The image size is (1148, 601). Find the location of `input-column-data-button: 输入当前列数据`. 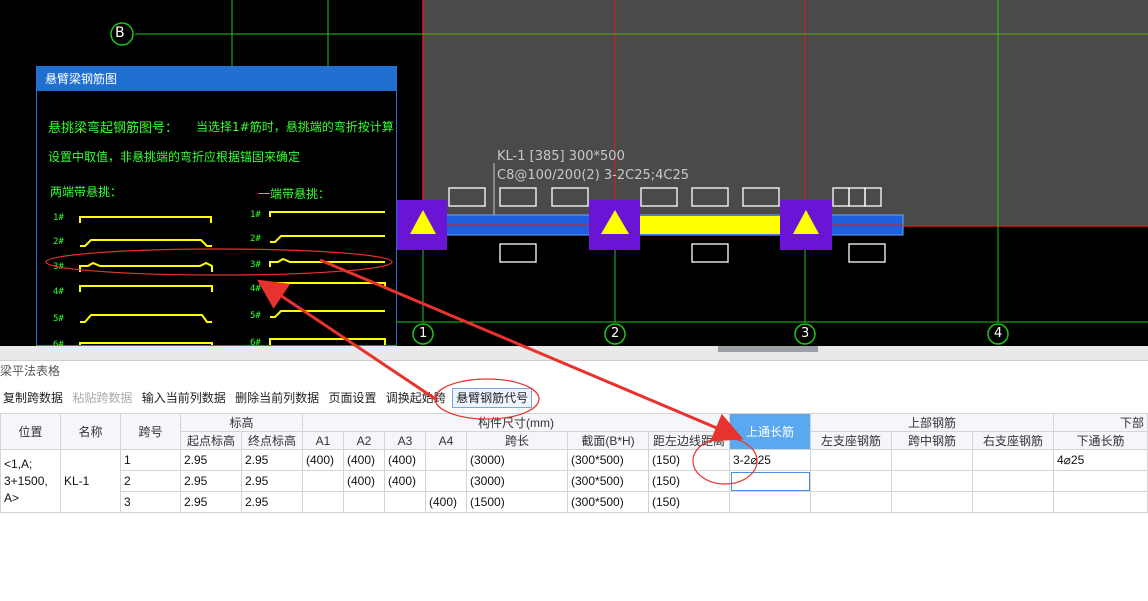

input-column-data-button: 输入当前列数据 is located at coordinates (184, 398).